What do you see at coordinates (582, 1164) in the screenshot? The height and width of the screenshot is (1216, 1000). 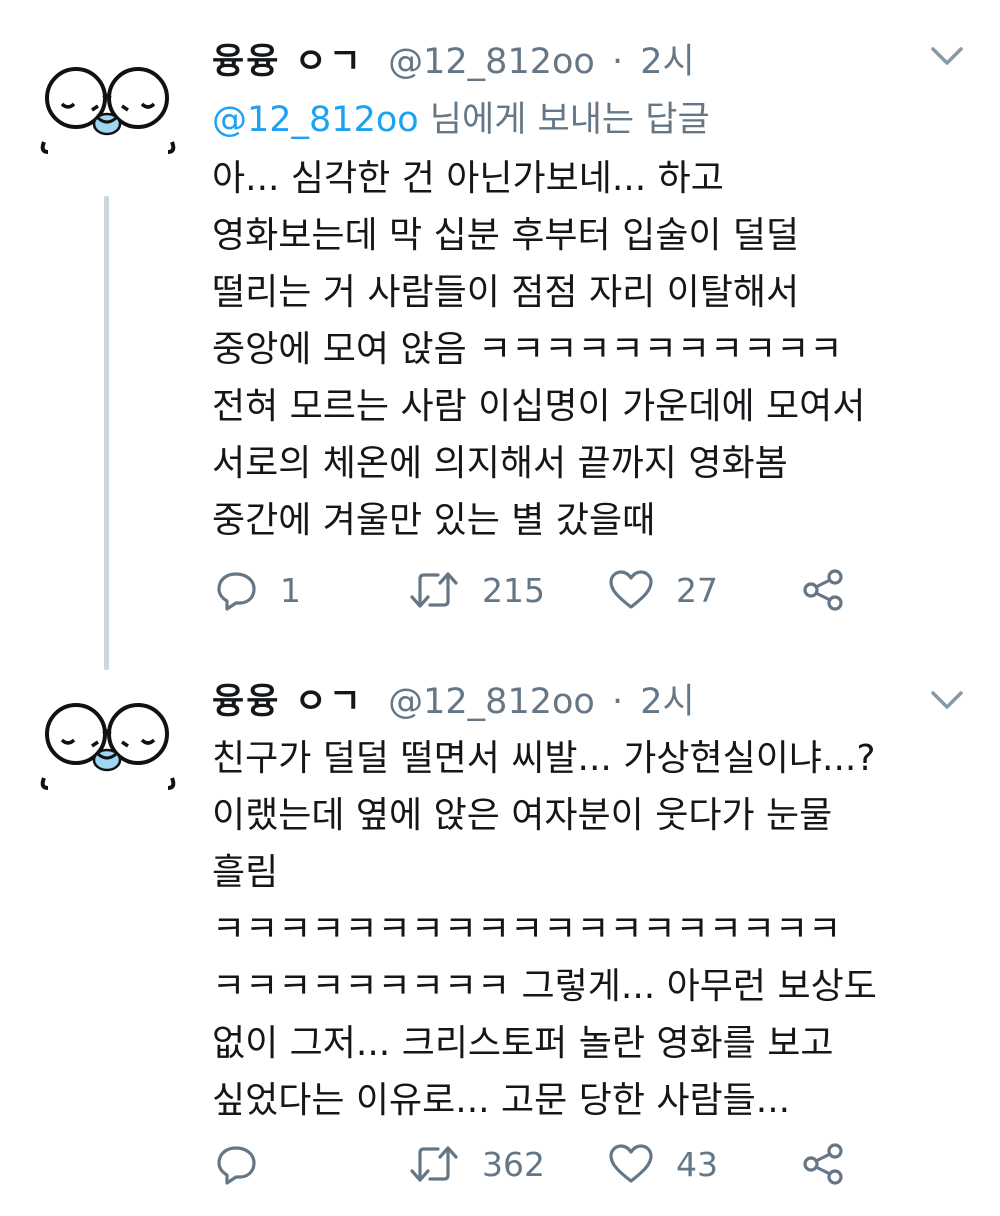 I see `tweet-actions: 362 43` at bounding box center [582, 1164].